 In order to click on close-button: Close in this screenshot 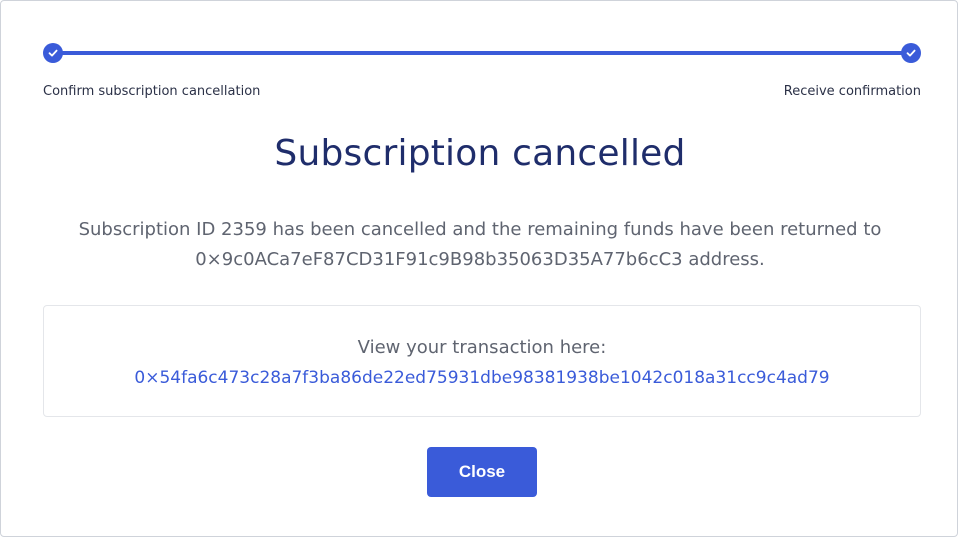, I will do `click(482, 472)`.